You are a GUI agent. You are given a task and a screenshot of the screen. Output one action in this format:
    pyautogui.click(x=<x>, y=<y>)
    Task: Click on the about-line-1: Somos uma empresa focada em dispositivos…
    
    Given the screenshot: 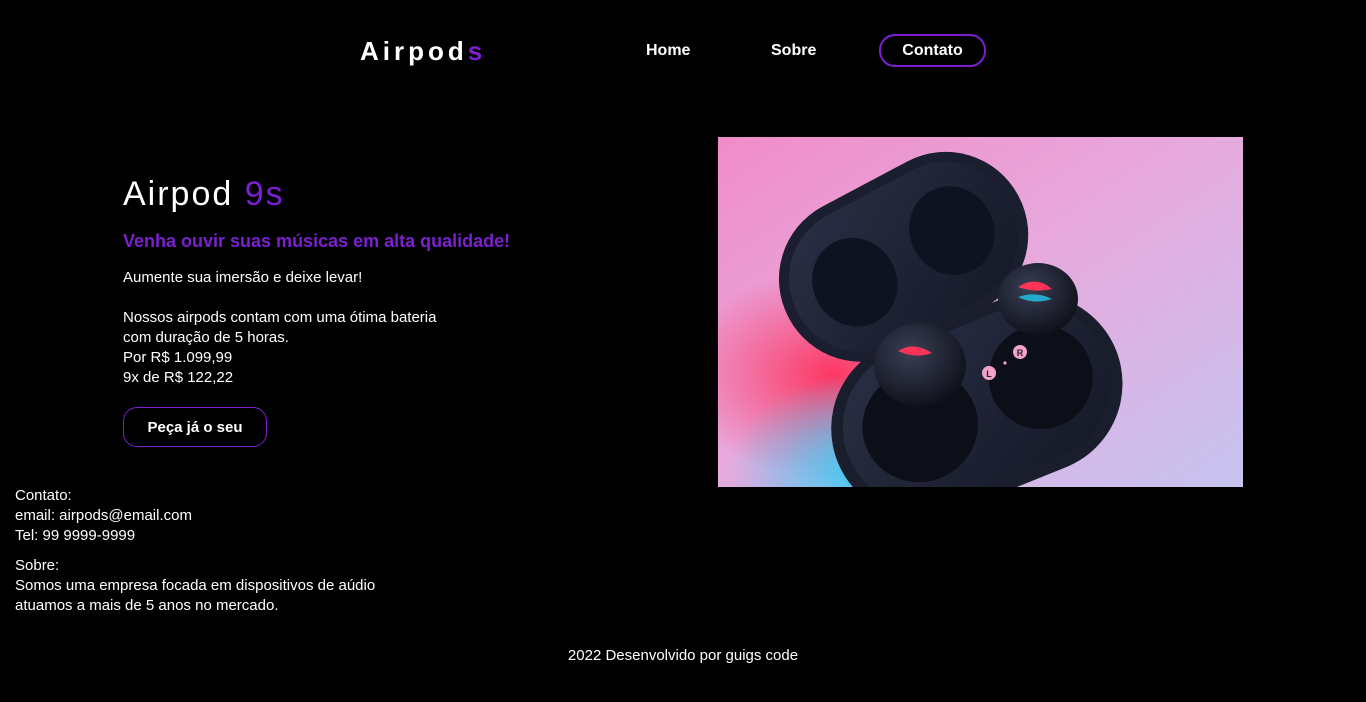 What is the action you would take?
    pyautogui.click(x=195, y=585)
    